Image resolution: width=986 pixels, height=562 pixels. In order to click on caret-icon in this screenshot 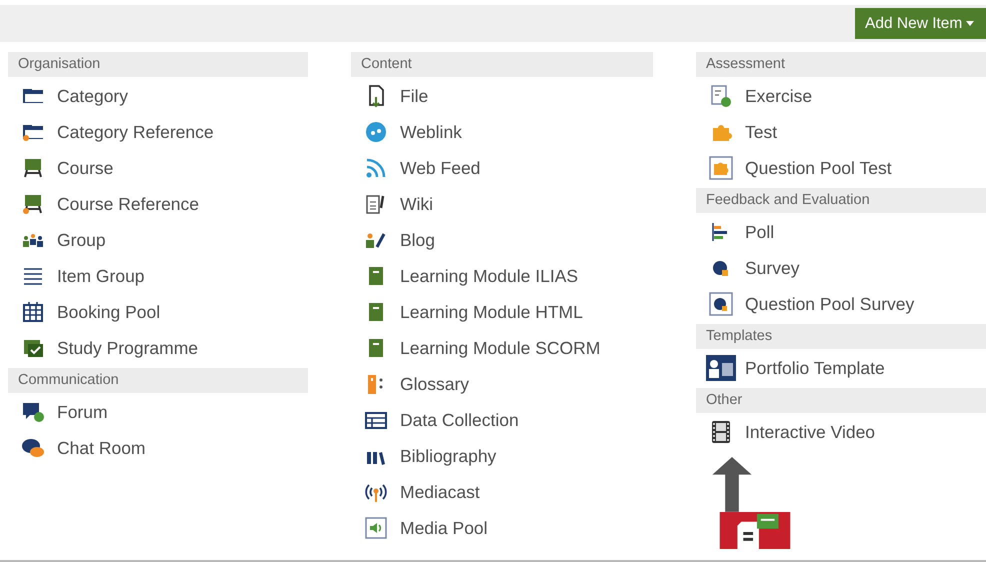, I will do `click(970, 23)`.